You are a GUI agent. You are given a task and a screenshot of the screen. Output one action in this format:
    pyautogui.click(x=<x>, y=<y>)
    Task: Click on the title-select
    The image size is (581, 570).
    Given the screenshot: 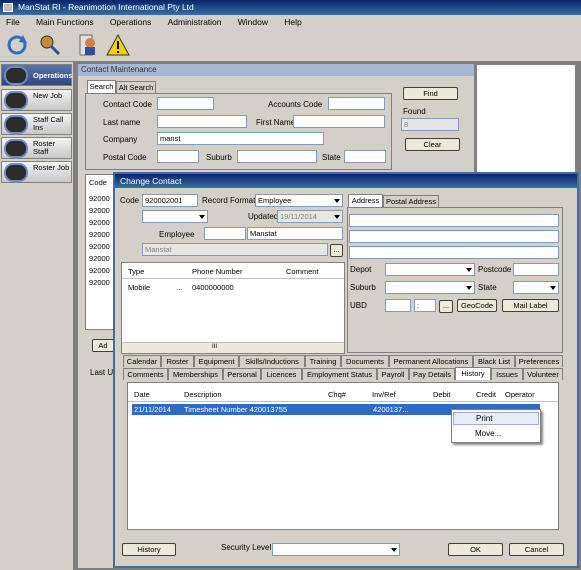 What is the action you would take?
    pyautogui.click(x=175, y=216)
    